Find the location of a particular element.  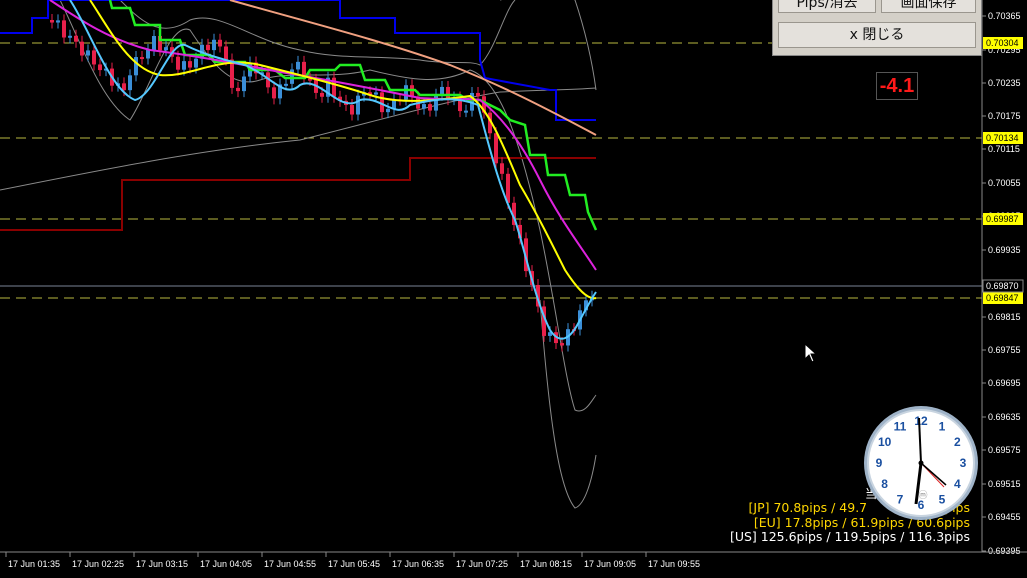

price-label: 0.69455 is located at coordinates (1004, 517).